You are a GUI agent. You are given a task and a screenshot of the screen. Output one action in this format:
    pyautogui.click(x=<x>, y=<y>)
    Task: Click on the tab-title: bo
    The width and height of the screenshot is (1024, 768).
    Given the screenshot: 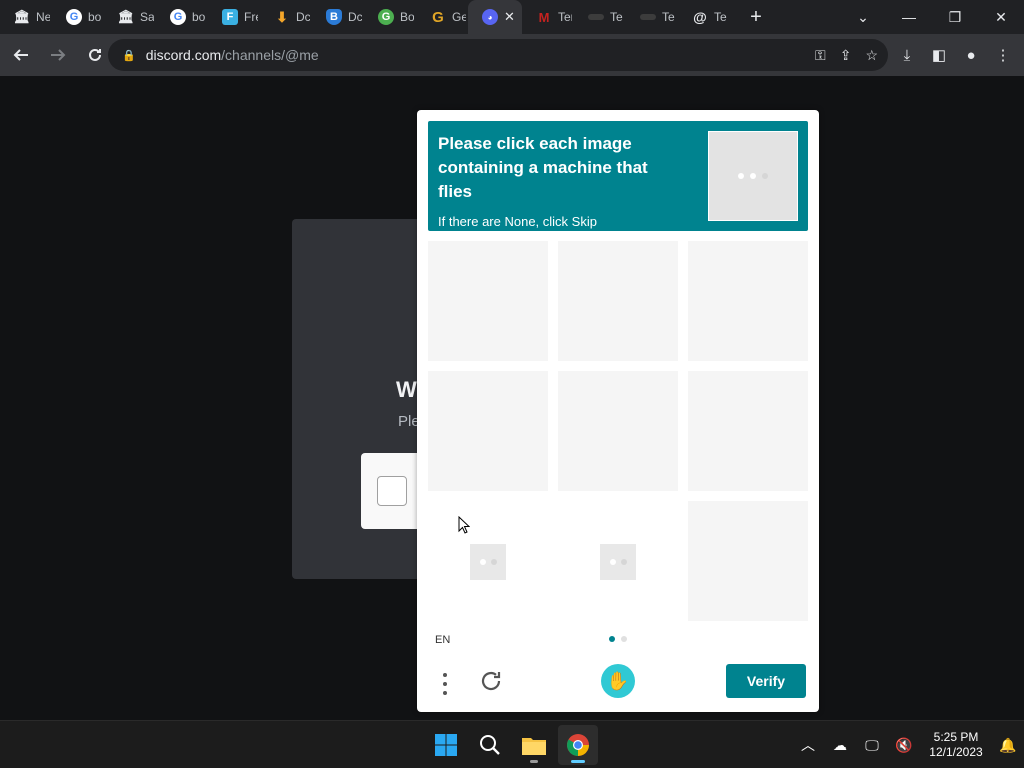 What is the action you would take?
    pyautogui.click(x=95, y=17)
    